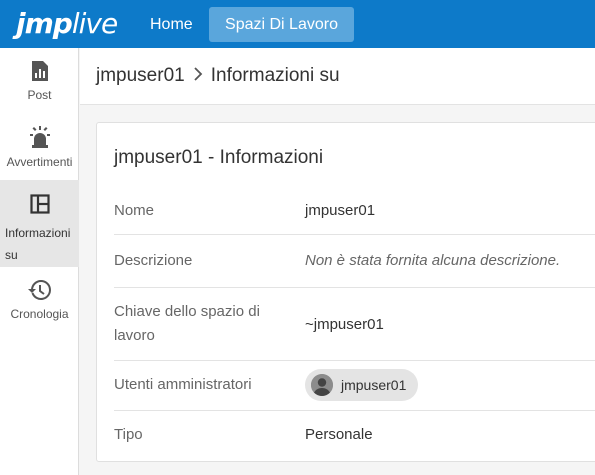 This screenshot has width=595, height=475. What do you see at coordinates (275, 75) in the screenshot?
I see `breadcrumb-current-page: Informazioni su` at bounding box center [275, 75].